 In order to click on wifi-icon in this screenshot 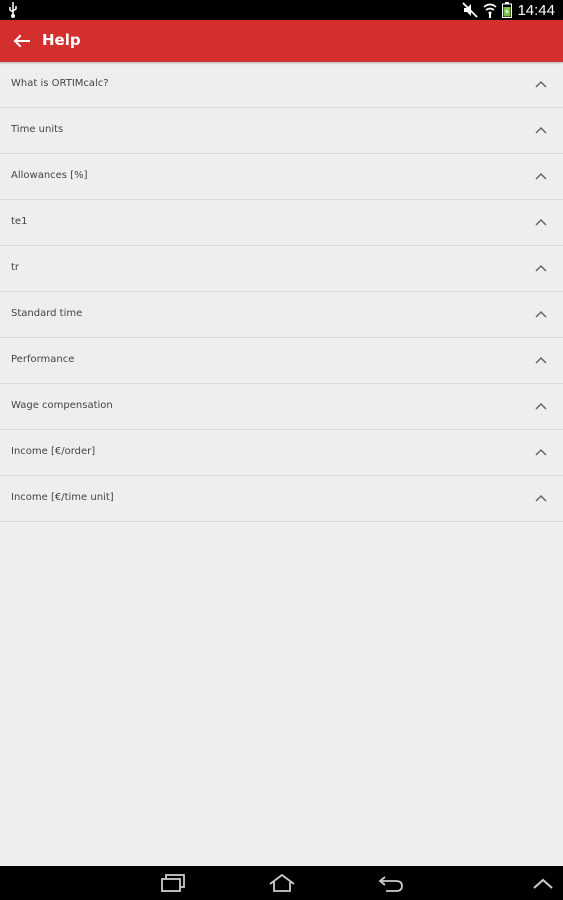, I will do `click(490, 10)`.